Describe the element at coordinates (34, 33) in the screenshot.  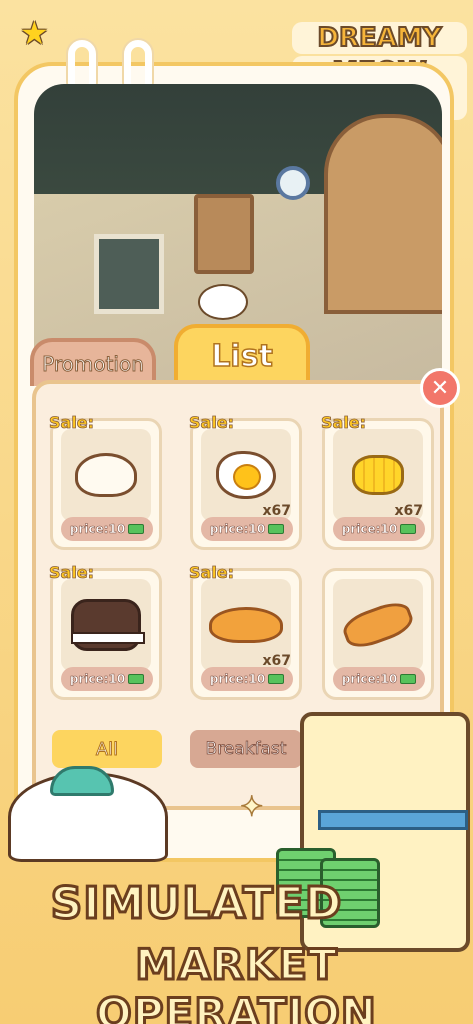
I see `star-icon: ★` at that location.